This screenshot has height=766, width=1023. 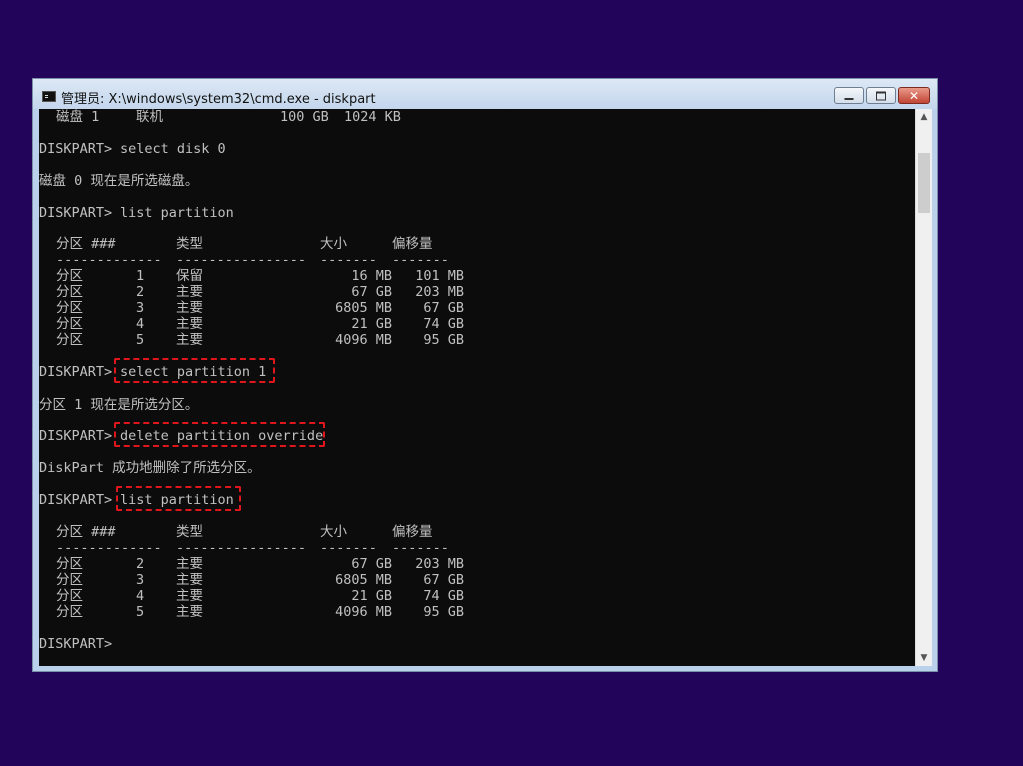 What do you see at coordinates (220, 117) in the screenshot?
I see `disk-list-row: 磁盘 1 联机 100 GB 1024 KB` at bounding box center [220, 117].